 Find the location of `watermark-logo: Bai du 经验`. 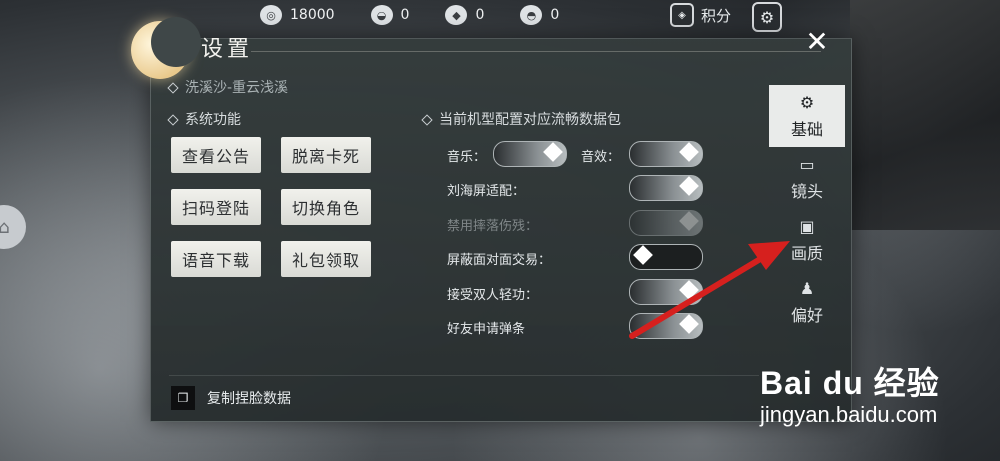

watermark-logo: Bai du 经验 is located at coordinates (850, 383).